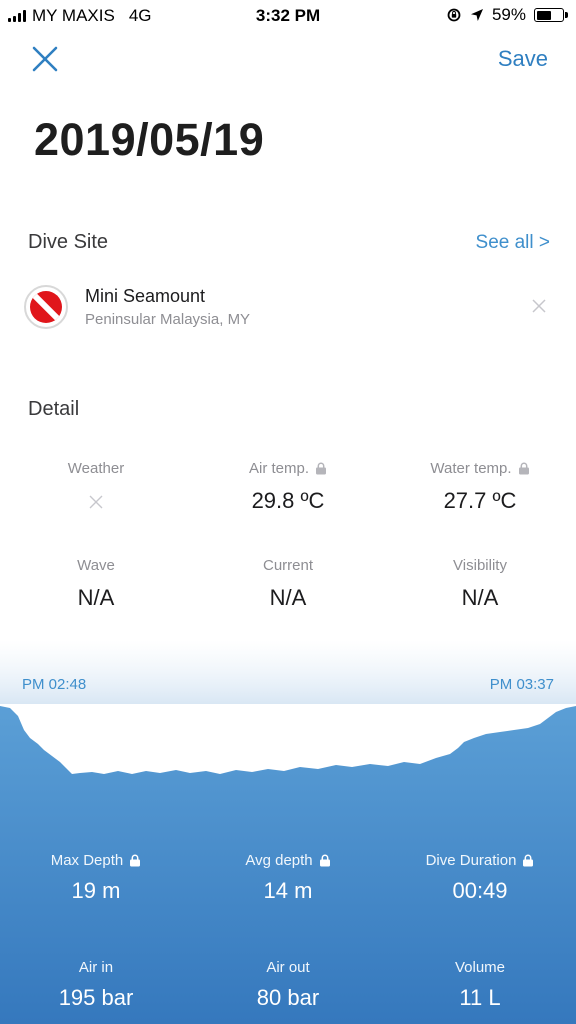  Describe the element at coordinates (96, 890) in the screenshot. I see `stat-value: 19 m` at that location.